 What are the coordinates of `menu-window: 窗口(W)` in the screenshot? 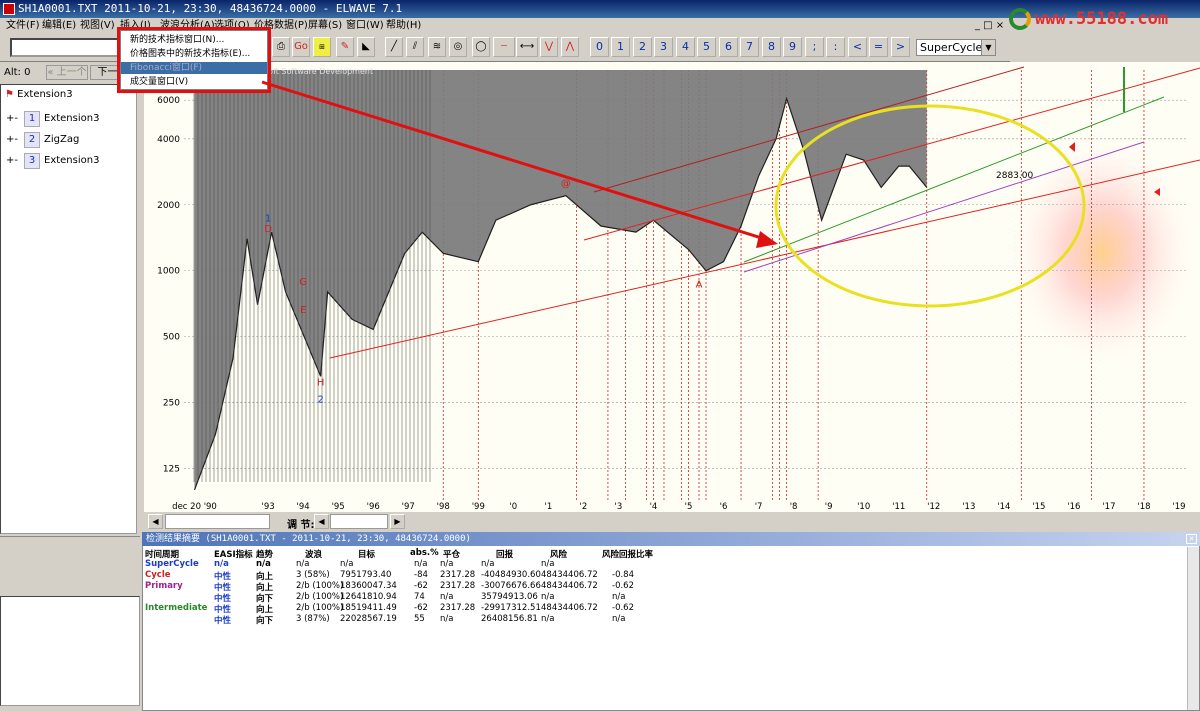 It's located at (365, 26).